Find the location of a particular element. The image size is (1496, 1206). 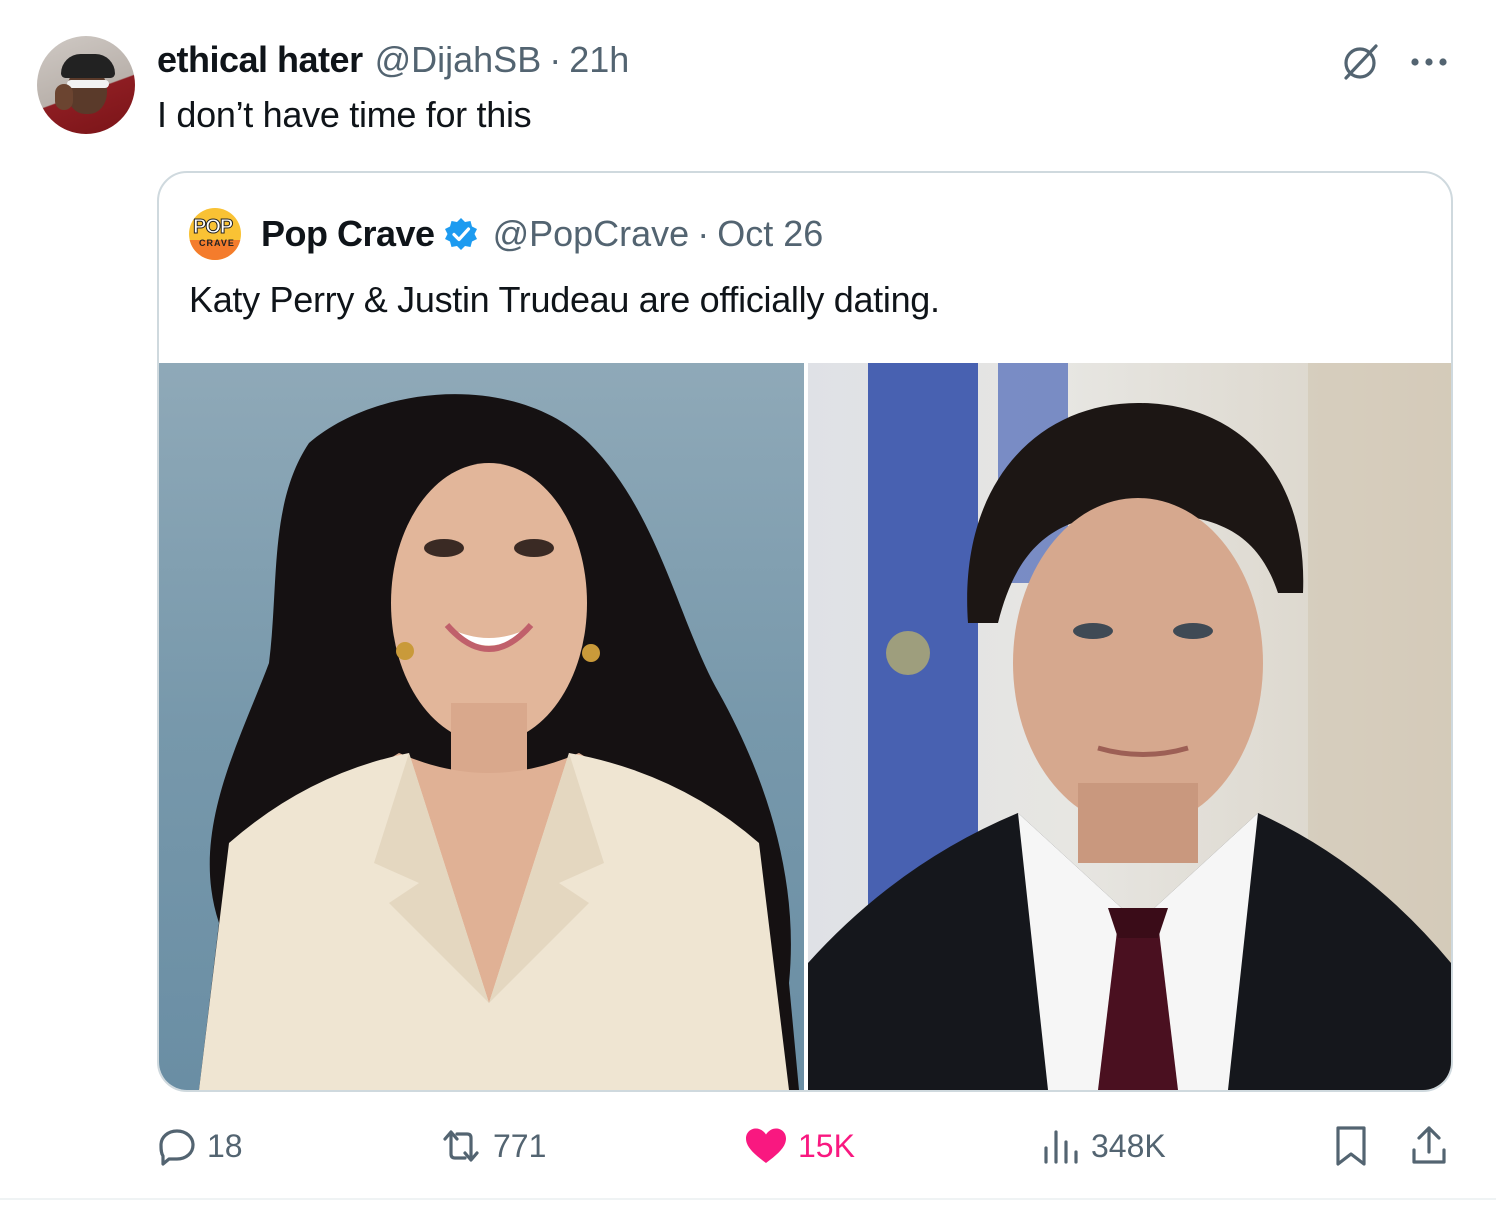

quoted-author-handle: @PopCrave is located at coordinates (591, 234).